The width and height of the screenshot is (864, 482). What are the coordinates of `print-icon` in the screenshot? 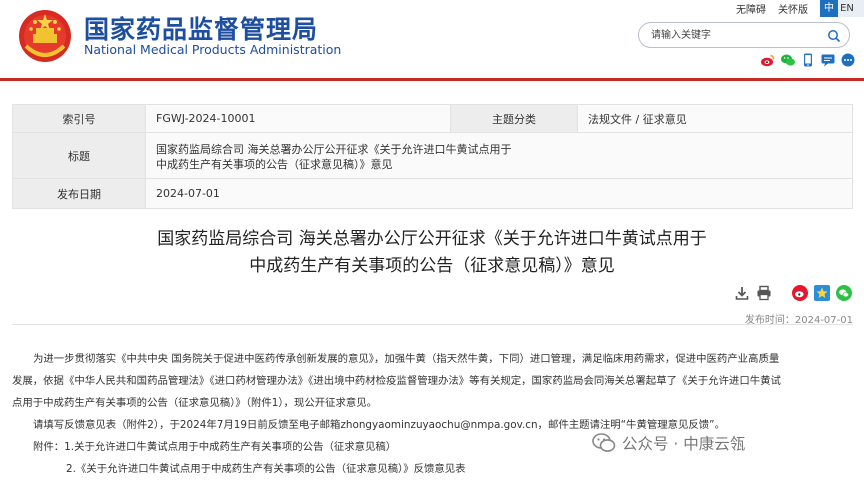 It's located at (764, 293).